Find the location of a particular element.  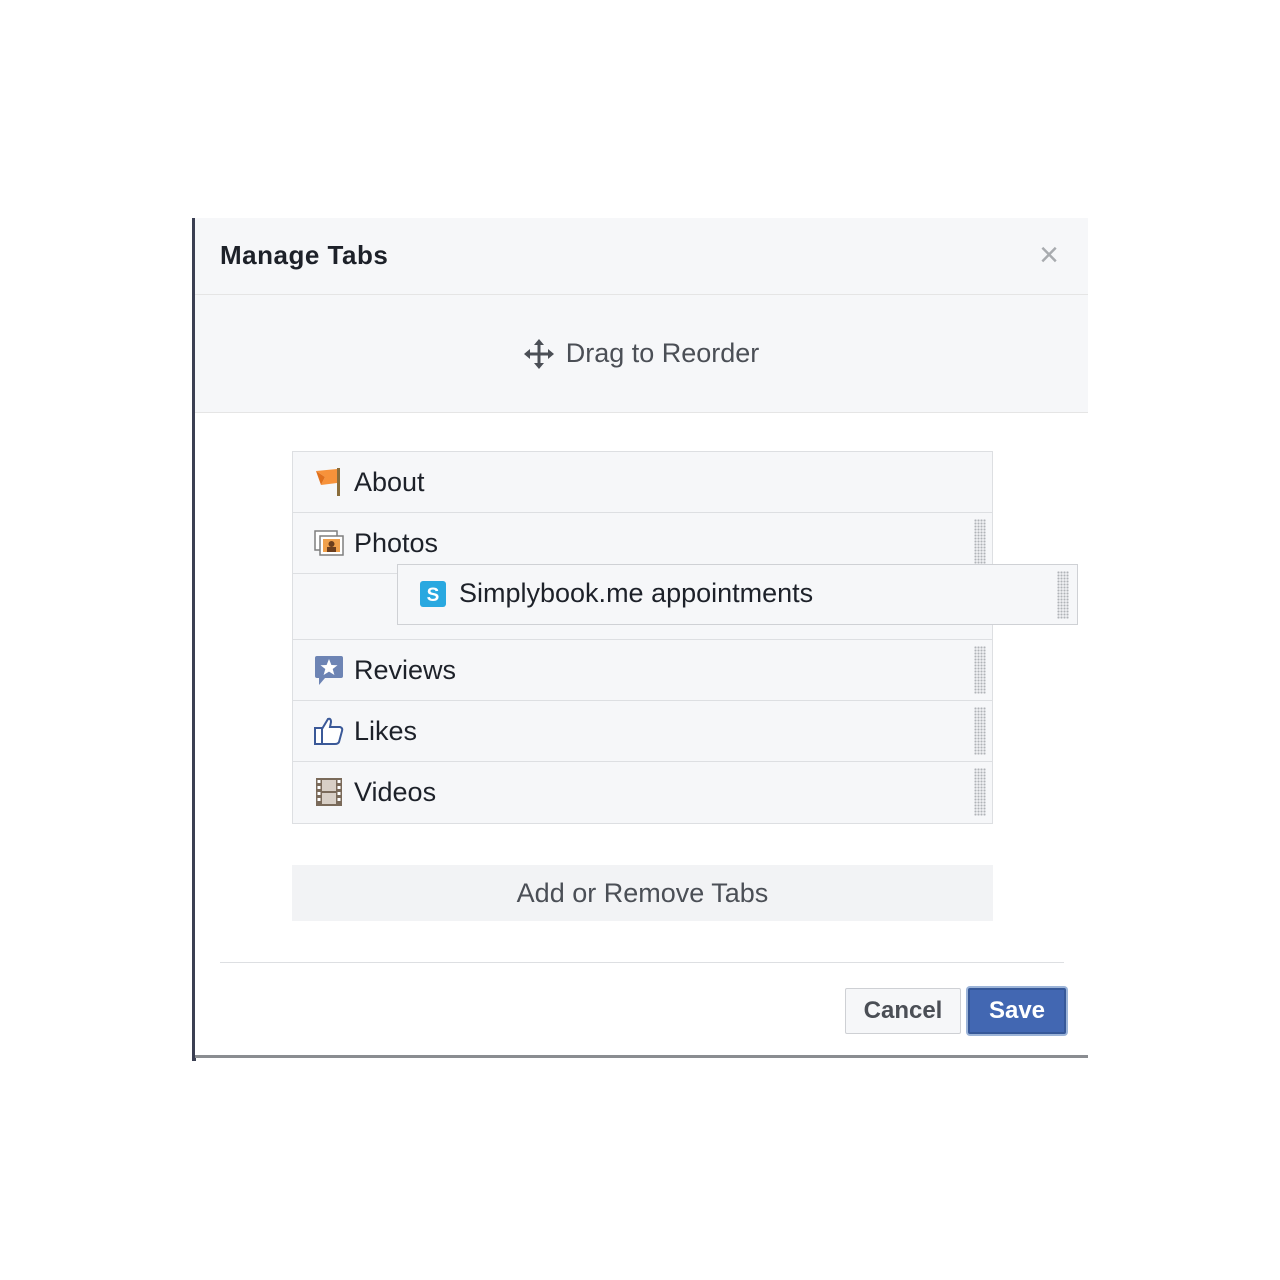

footer-divider is located at coordinates (642, 962).